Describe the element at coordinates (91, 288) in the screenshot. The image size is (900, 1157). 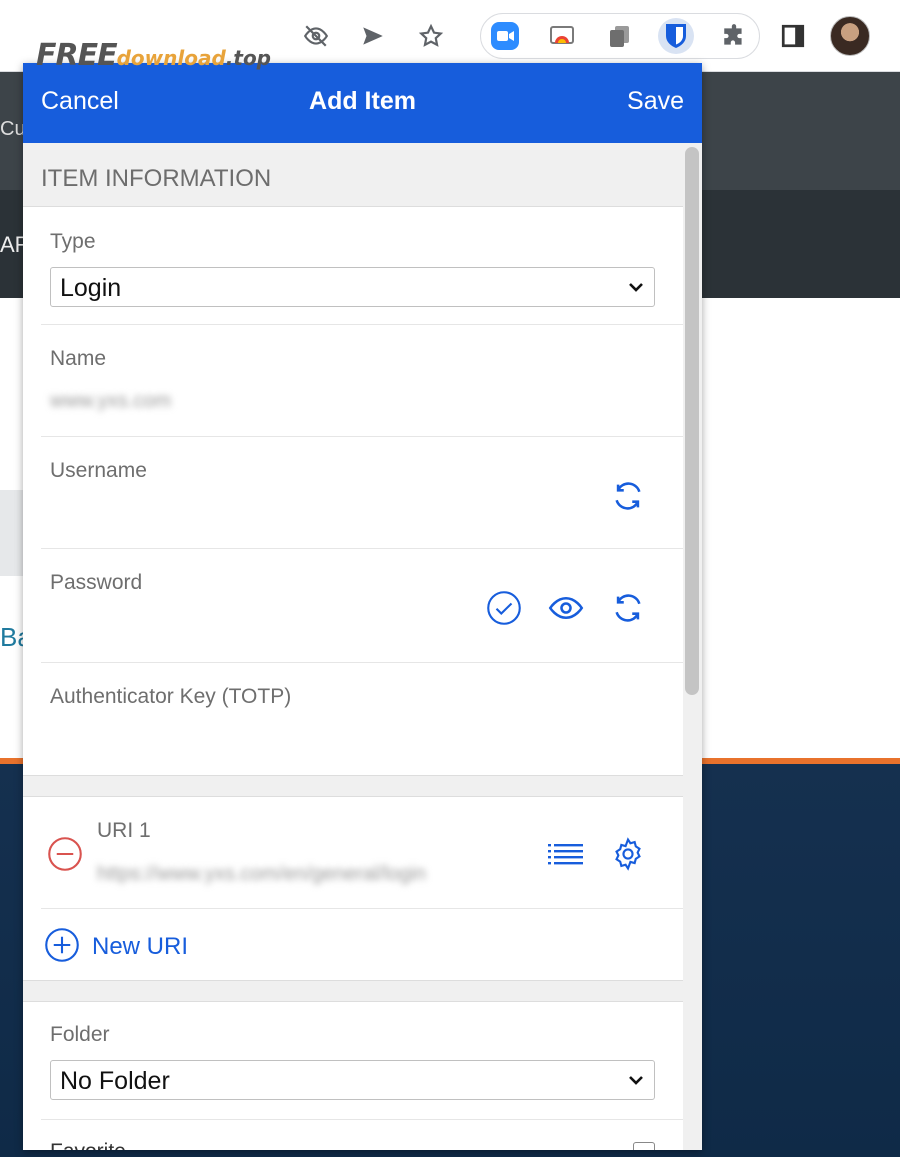
I see `type-select-value: Login` at that location.